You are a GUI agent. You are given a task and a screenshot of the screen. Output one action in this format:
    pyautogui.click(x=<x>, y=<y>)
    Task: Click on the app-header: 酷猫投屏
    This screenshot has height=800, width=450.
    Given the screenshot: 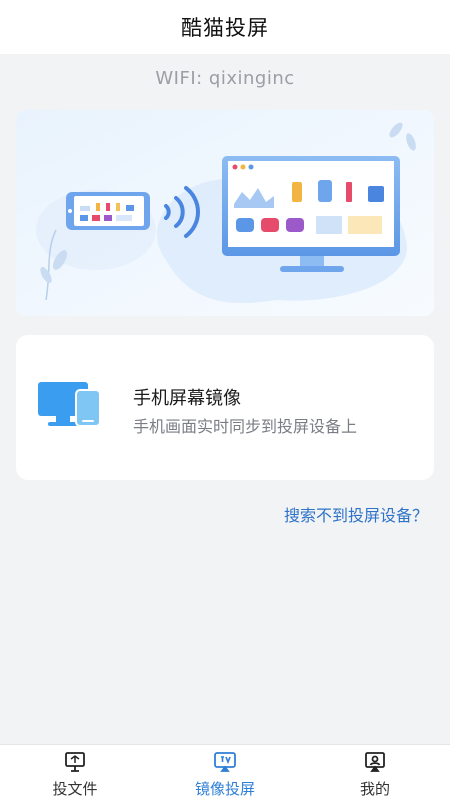 What is the action you would take?
    pyautogui.click(x=225, y=27)
    